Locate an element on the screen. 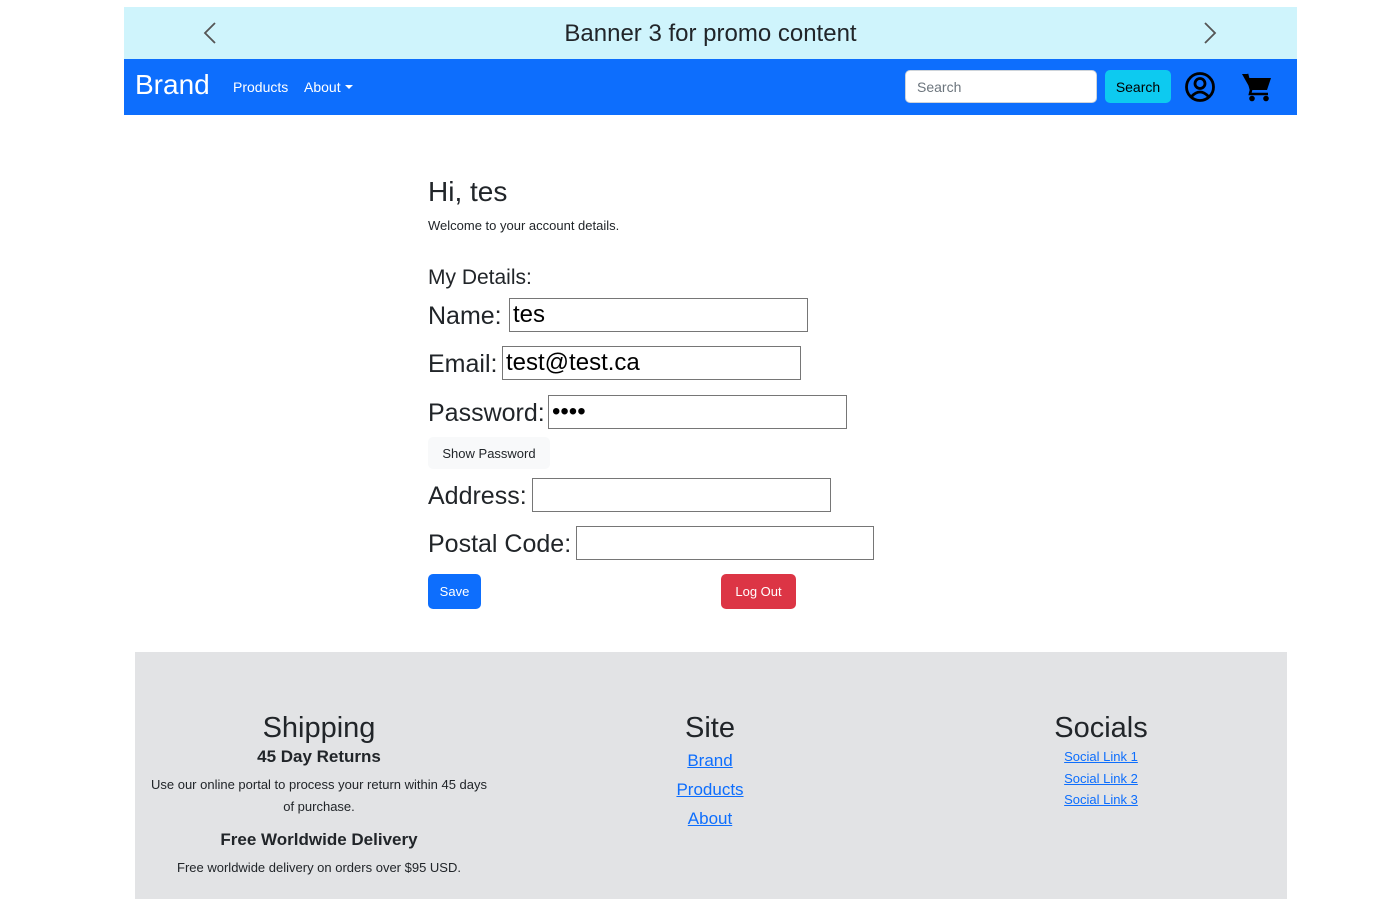  page-title: Hi, tes is located at coordinates (468, 191).